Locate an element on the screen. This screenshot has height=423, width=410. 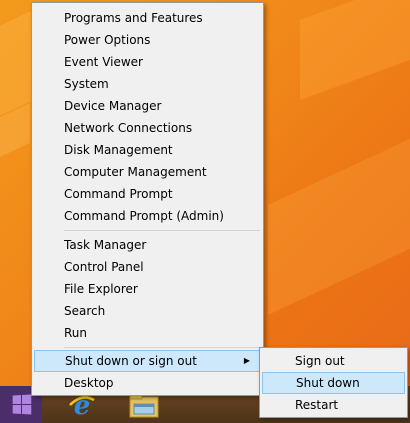
menu-item-task-manager: Task Manager is located at coordinates (147, 245).